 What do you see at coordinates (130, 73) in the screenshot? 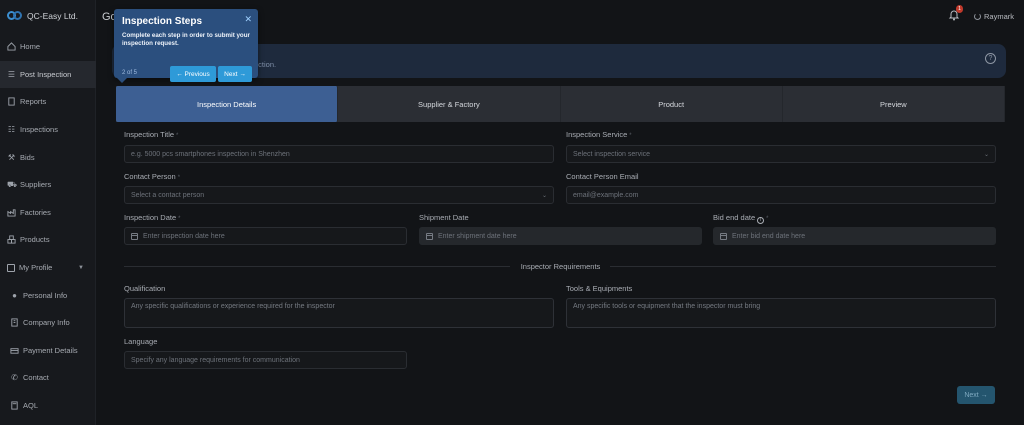
I see `tour-progress: 2 of 5` at bounding box center [130, 73].